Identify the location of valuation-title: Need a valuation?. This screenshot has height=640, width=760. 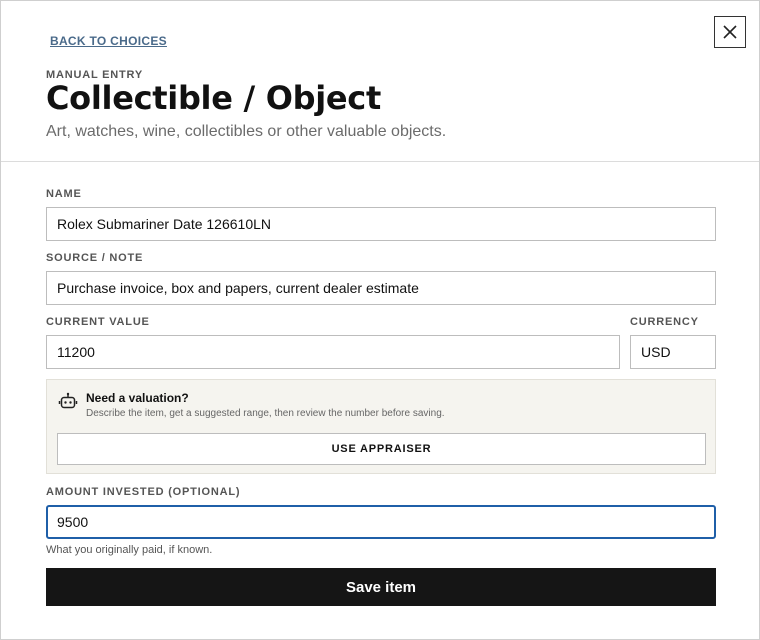
(137, 398).